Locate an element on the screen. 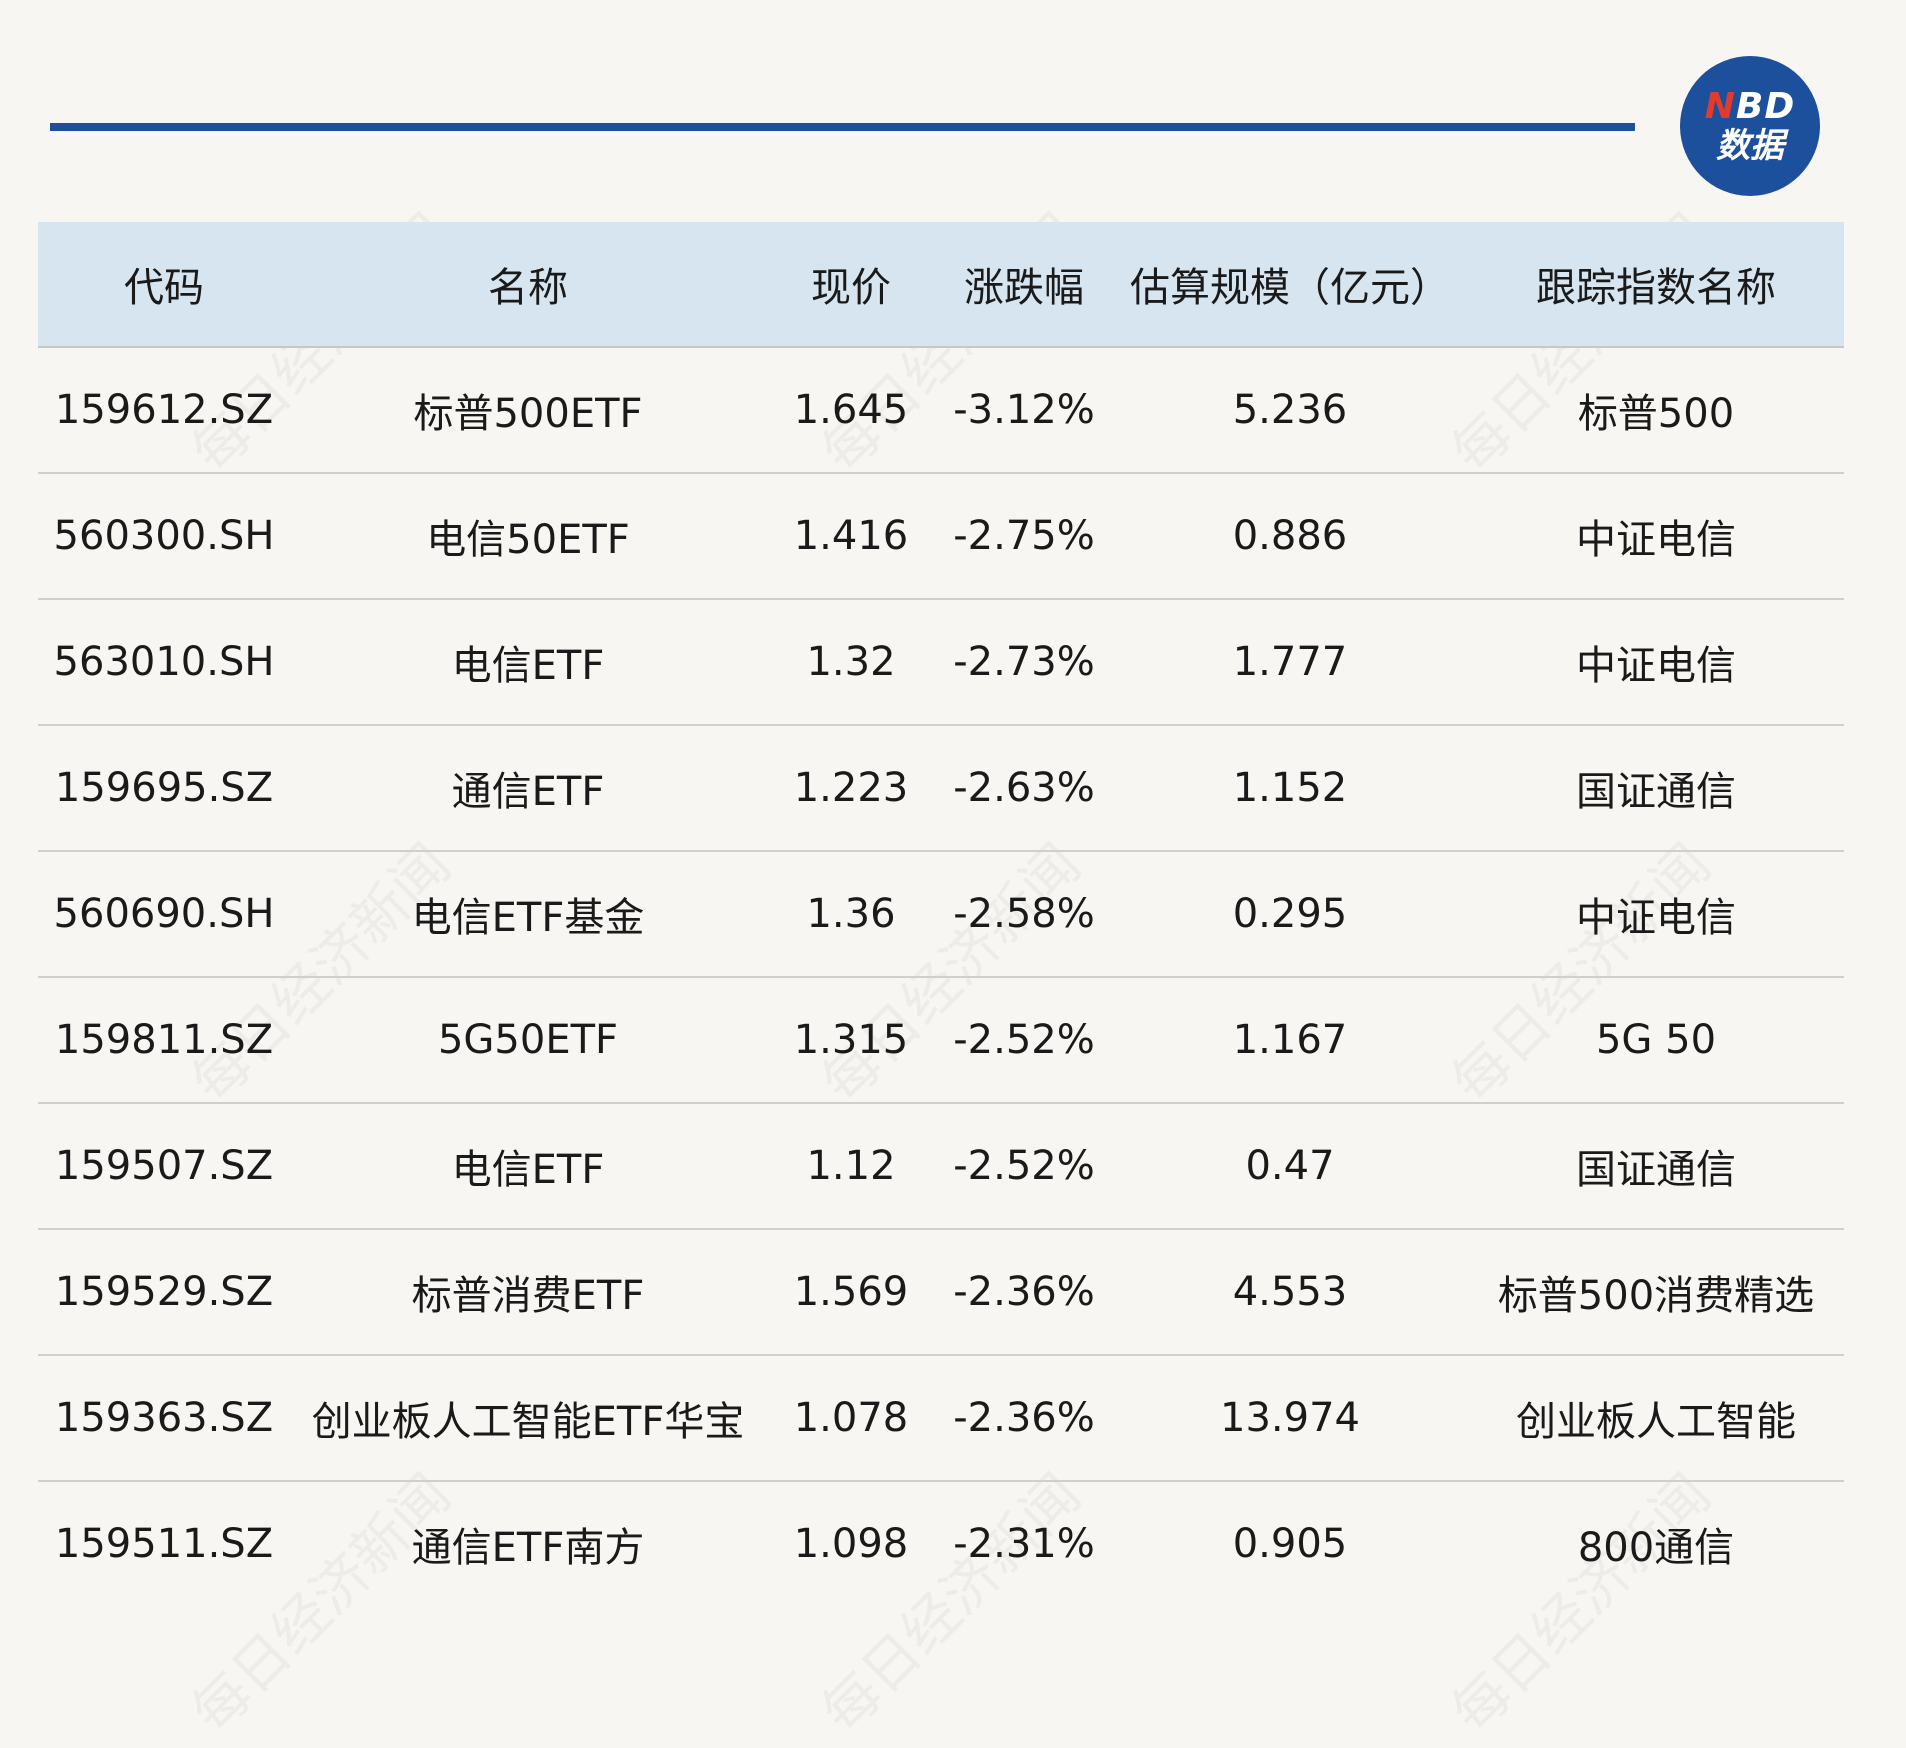 This screenshot has width=1906, height=1748. table-row: 563010.SH 电信ETF 1.32 -2.73% 1.777 中证电信 is located at coordinates (941, 663).